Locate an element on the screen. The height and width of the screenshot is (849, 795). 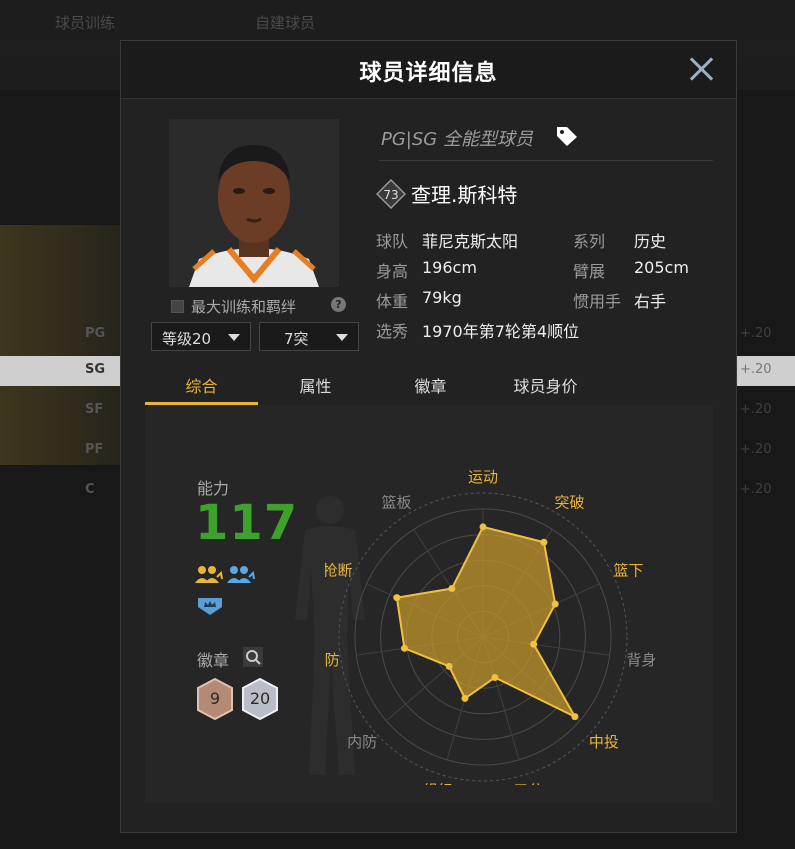
modal-header: 球员详细信息 is located at coordinates (428, 70).